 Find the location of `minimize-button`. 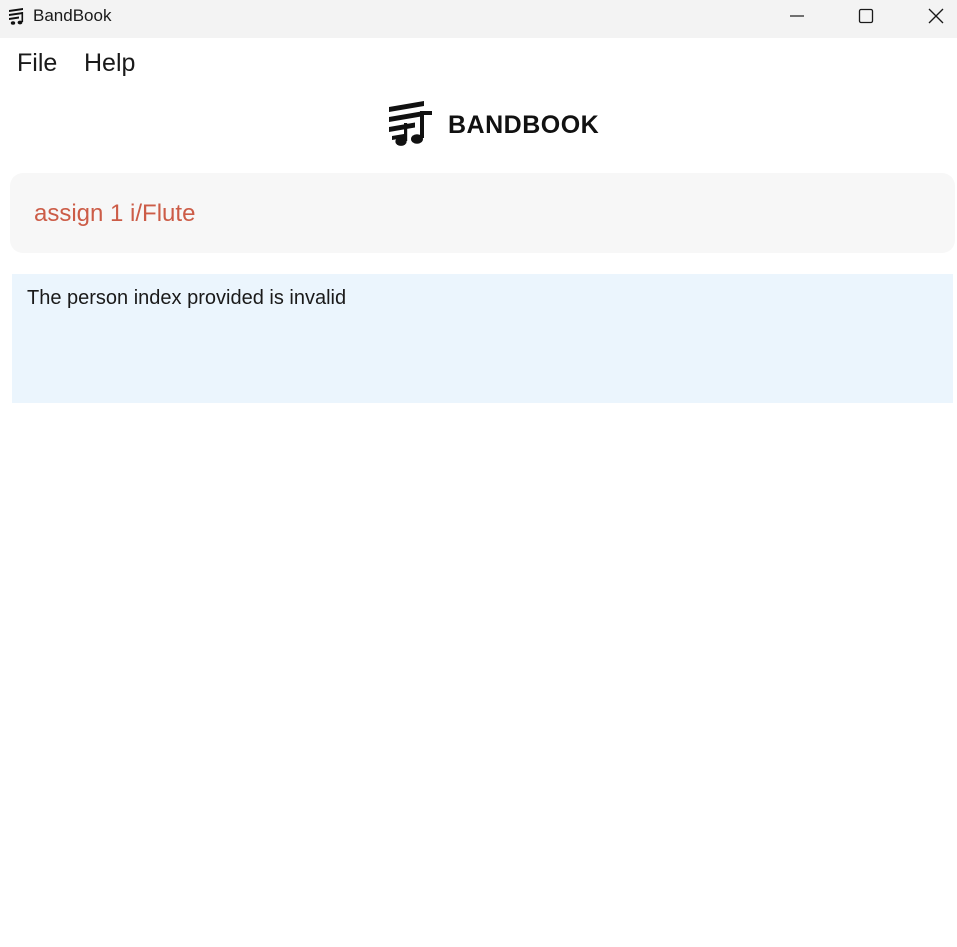

minimize-button is located at coordinates (797, 16).